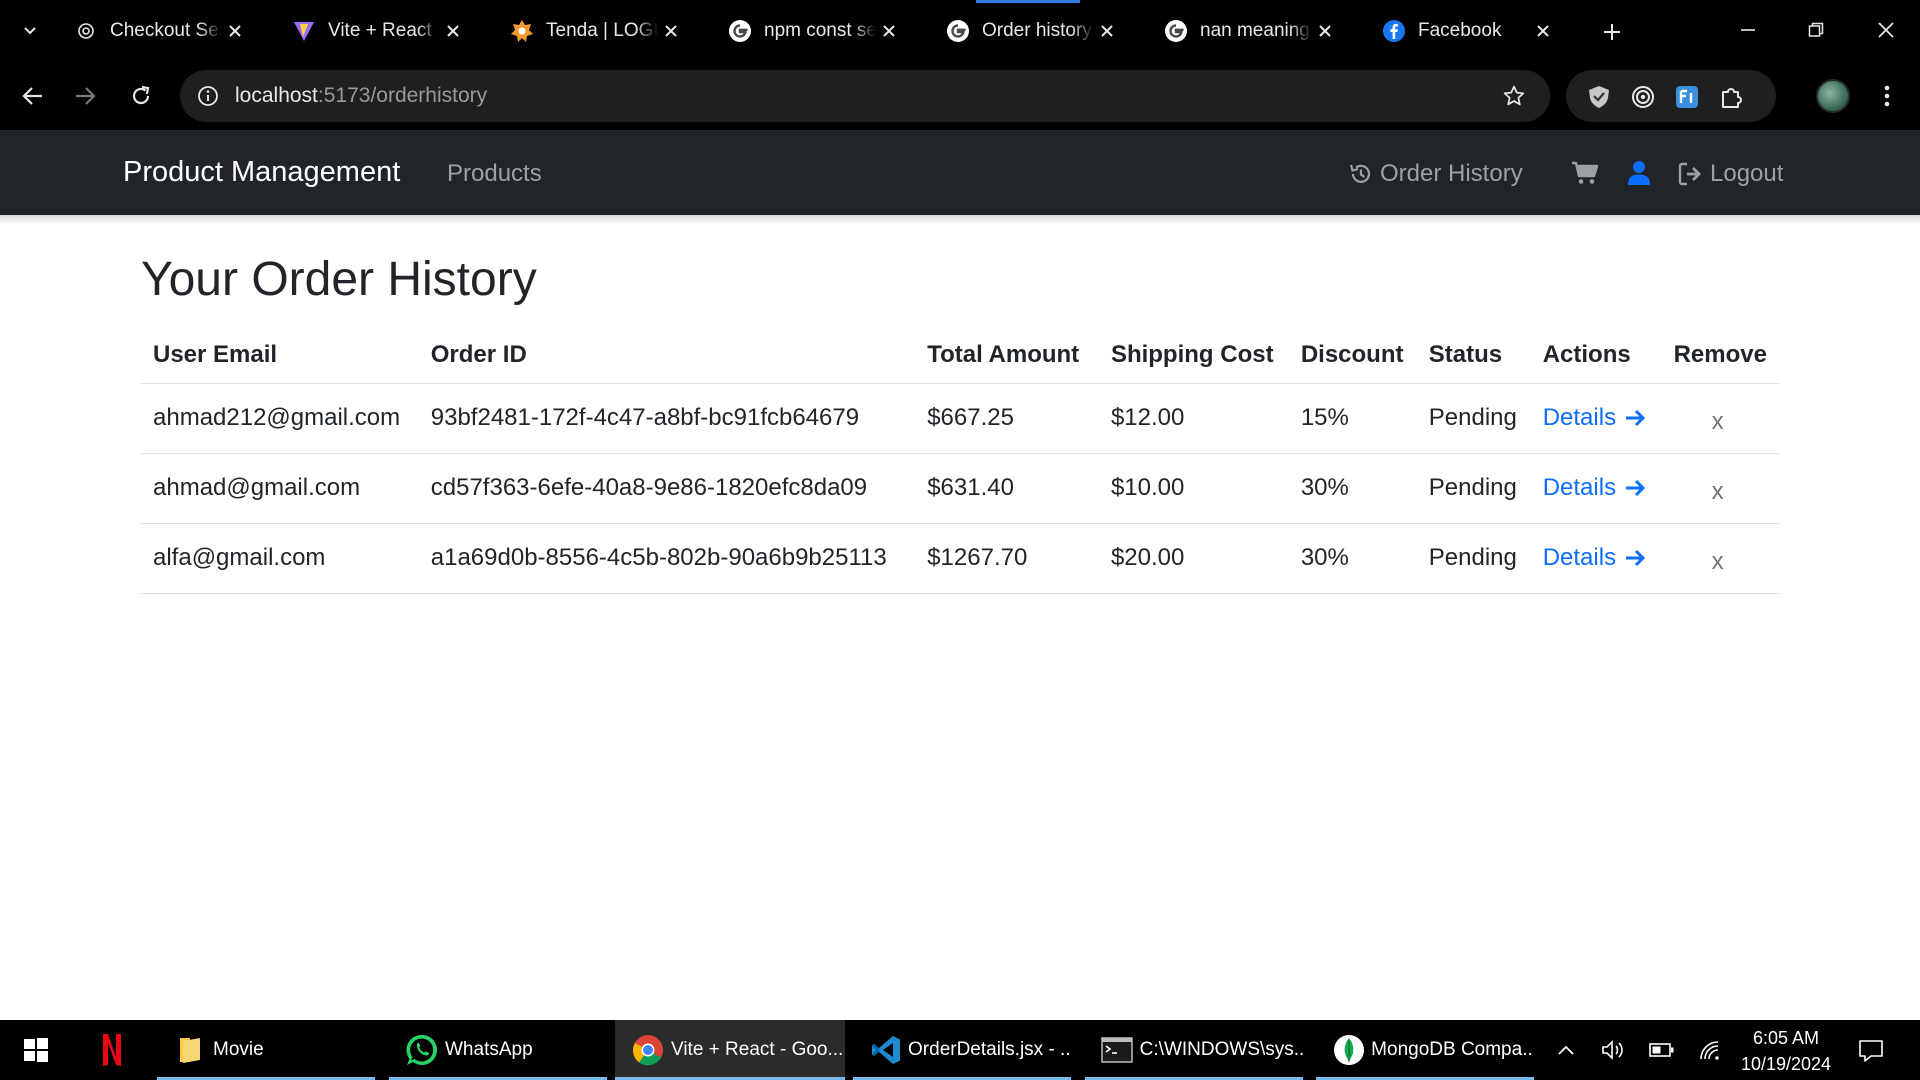  What do you see at coordinates (1394, 31) in the screenshot?
I see `facebook-icon` at bounding box center [1394, 31].